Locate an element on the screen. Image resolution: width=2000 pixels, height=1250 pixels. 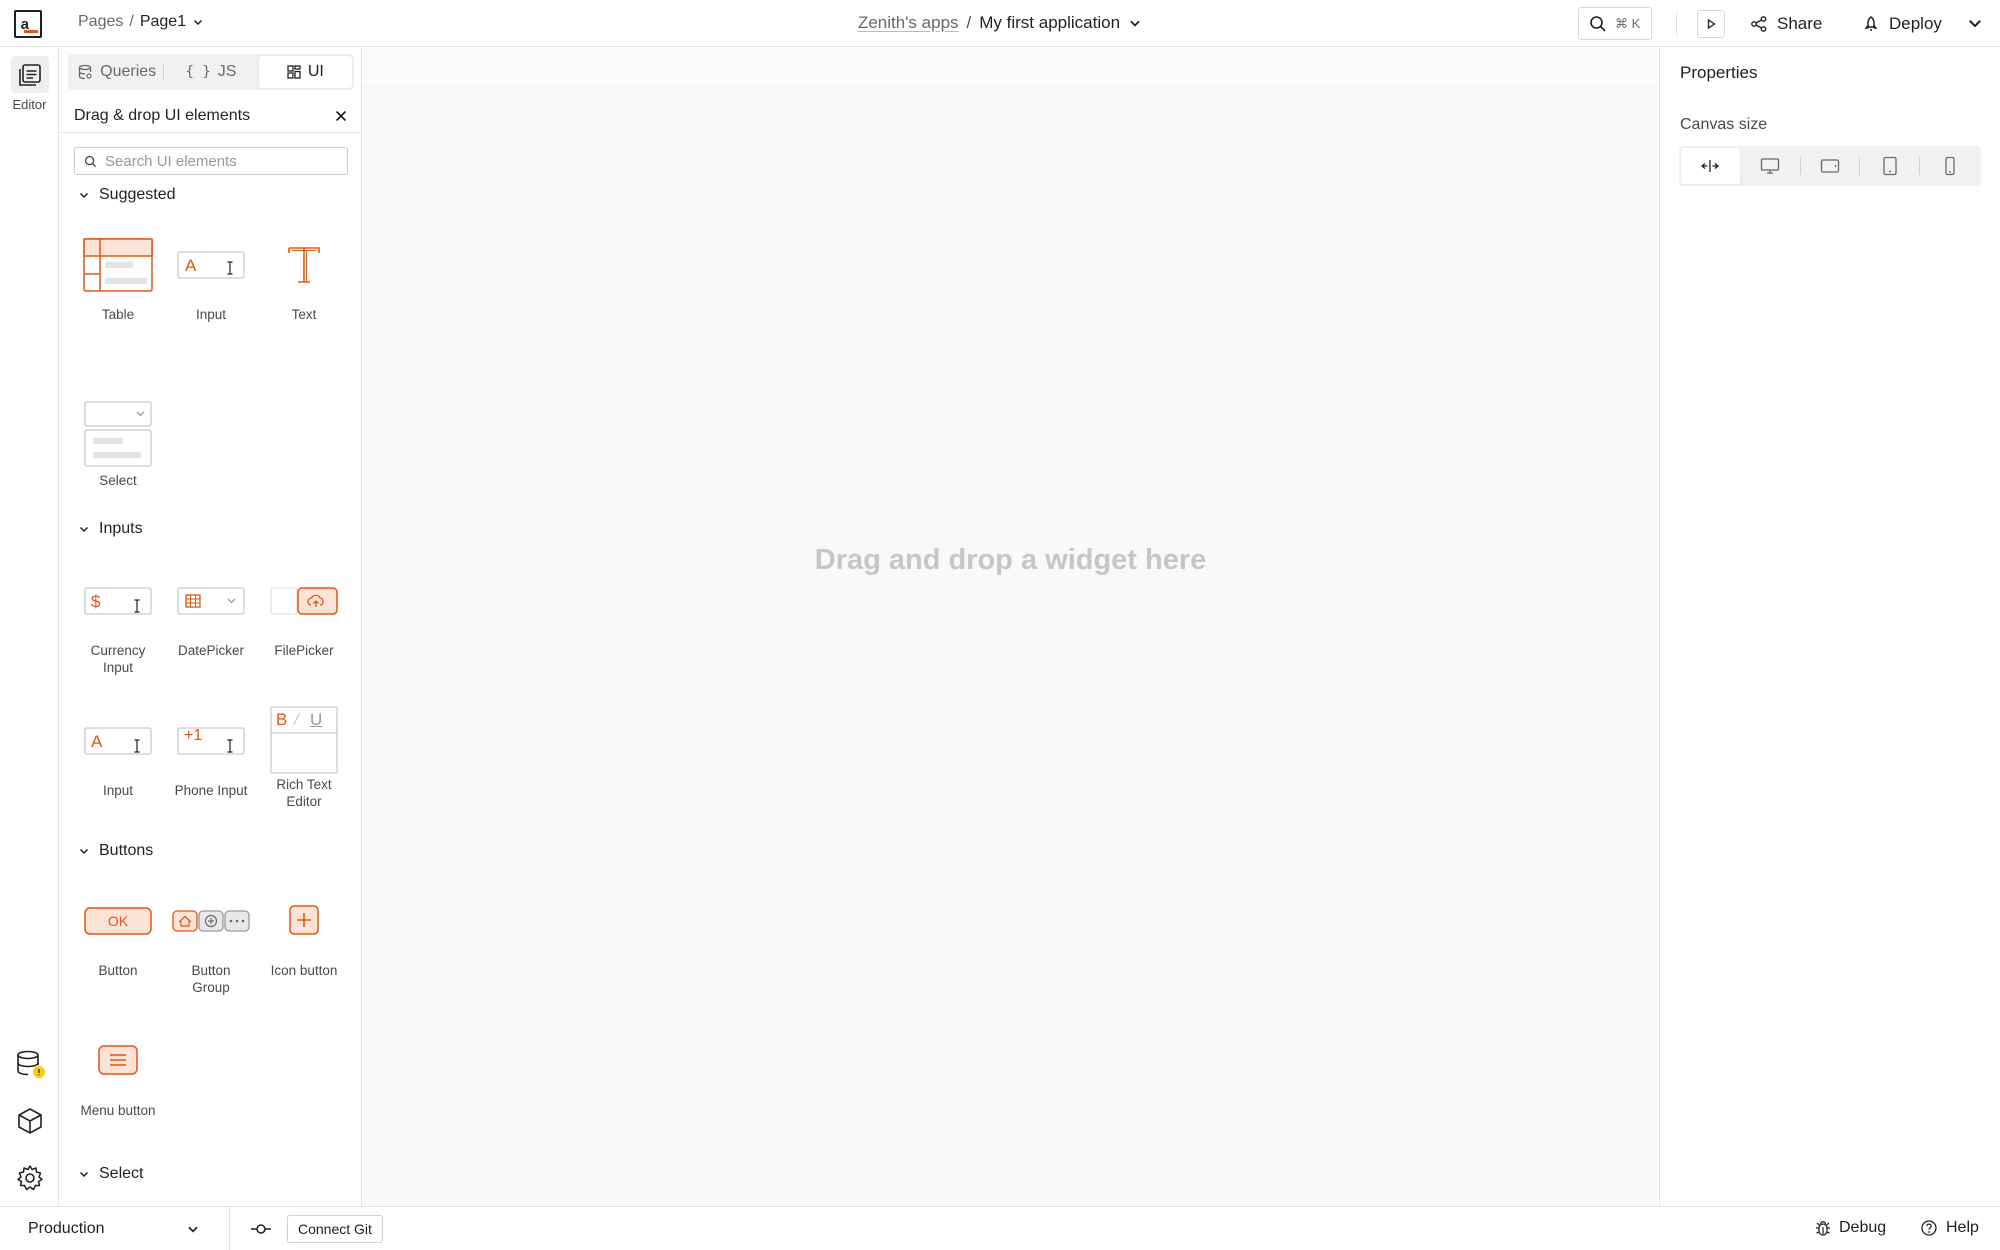
size-option-fluid is located at coordinates (1710, 166).